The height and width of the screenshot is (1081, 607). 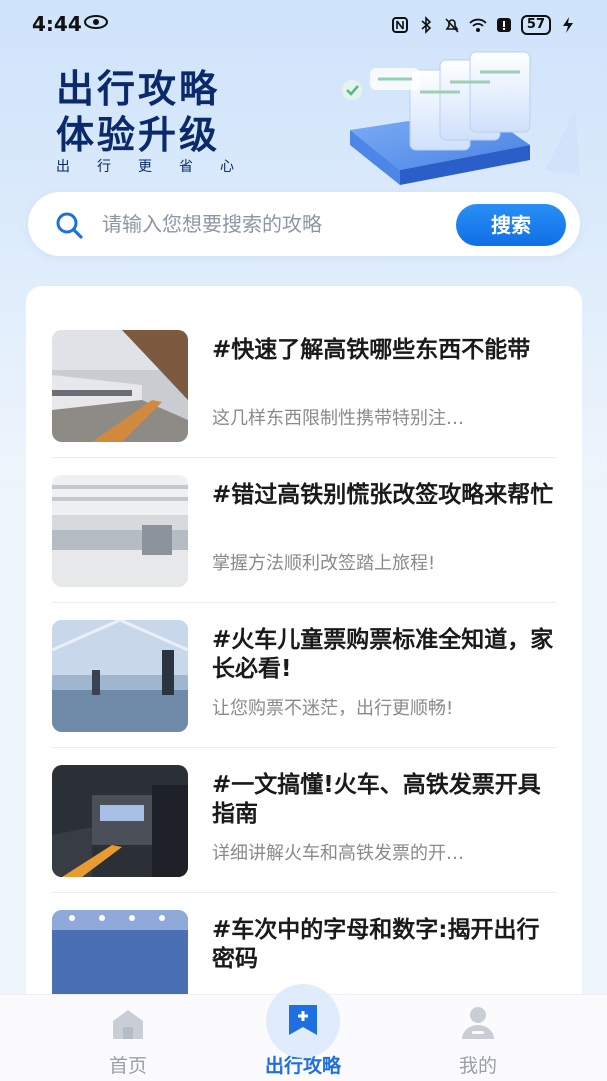 What do you see at coordinates (96, 22) in the screenshot?
I see `eye-icon` at bounding box center [96, 22].